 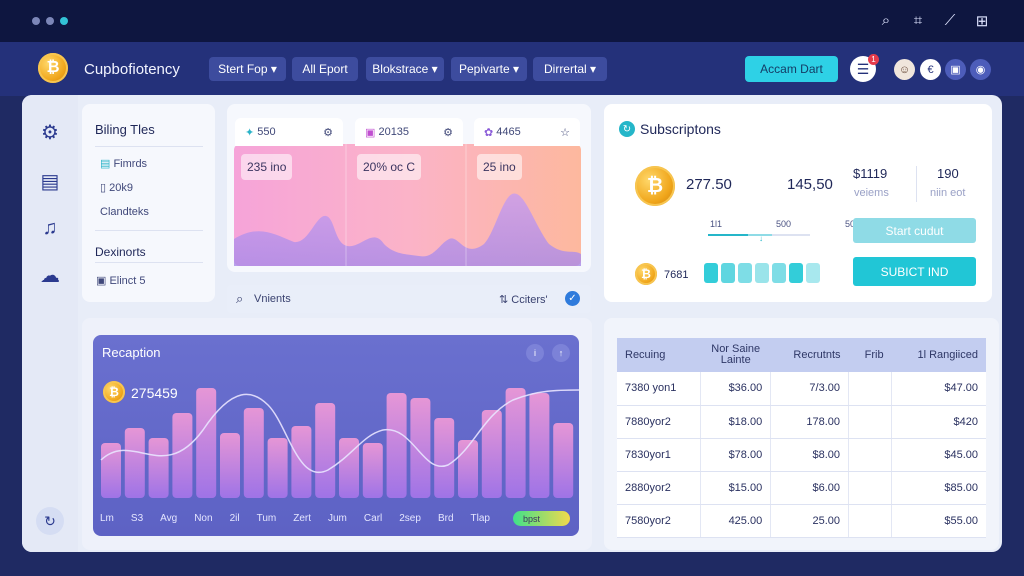 I want to click on section-item: ▣ Elinct 5, so click(x=121, y=280).